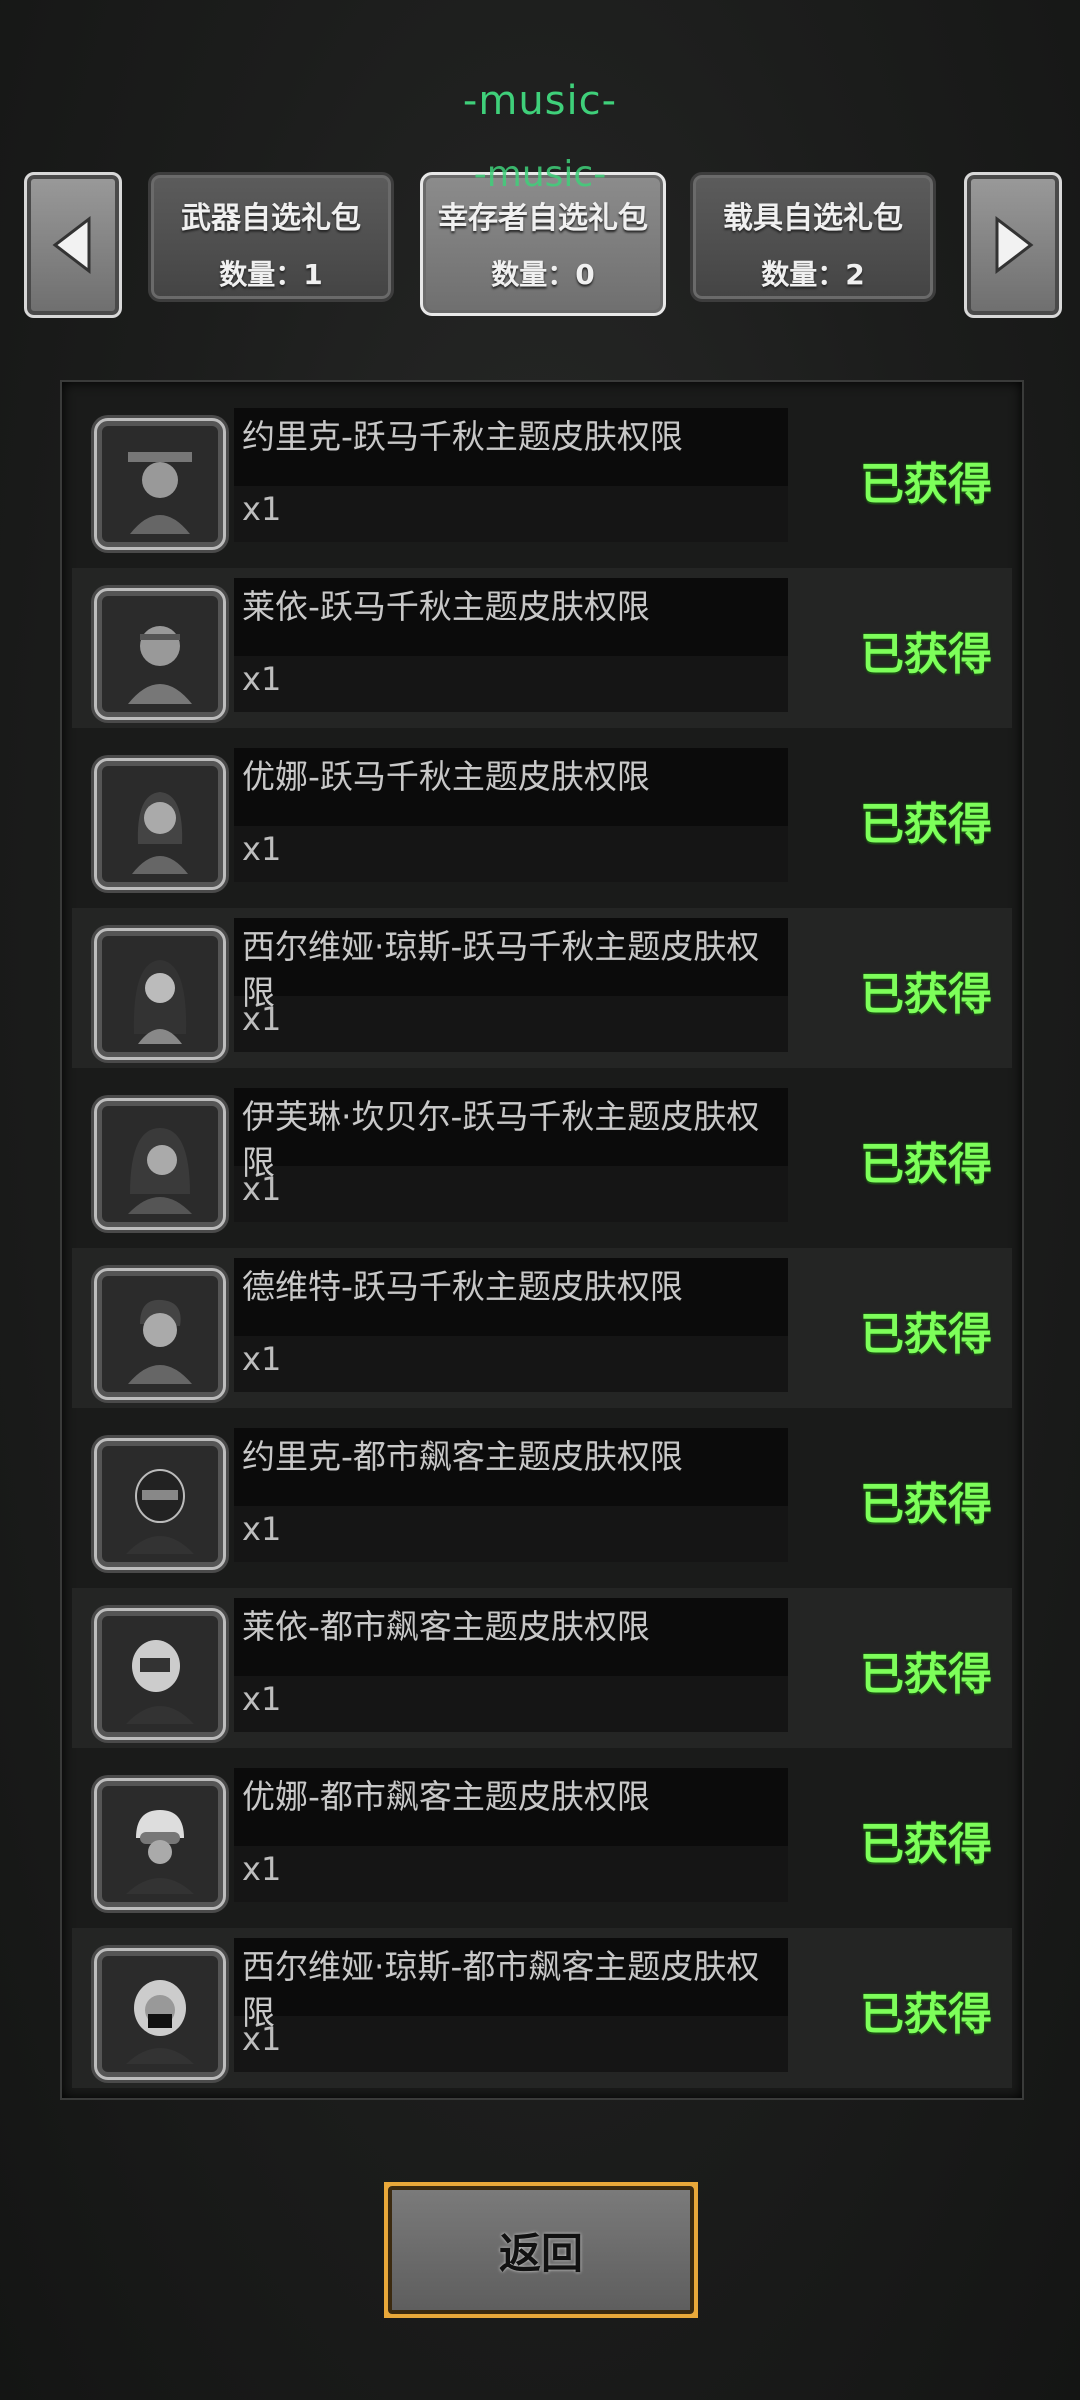  Describe the element at coordinates (542, 1668) in the screenshot. I see `list-item: 莱依-都市飙客主题皮肤权限 x1 已获得` at that location.